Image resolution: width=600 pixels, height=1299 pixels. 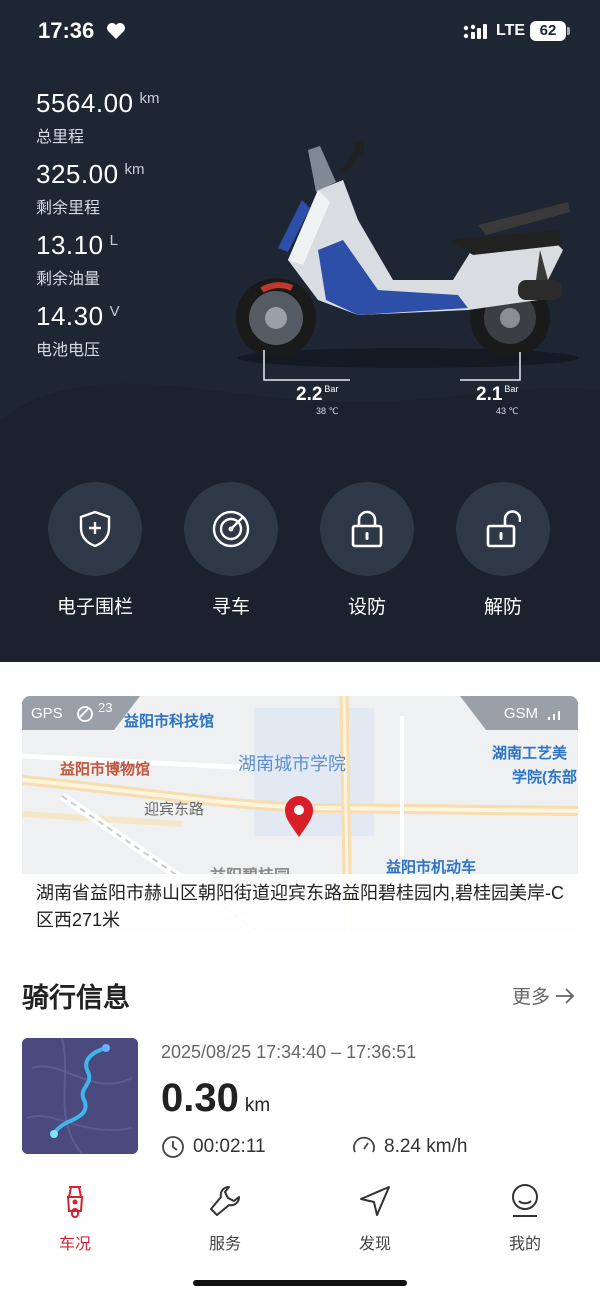 I want to click on scooter-icon, so click(x=75, y=1202).